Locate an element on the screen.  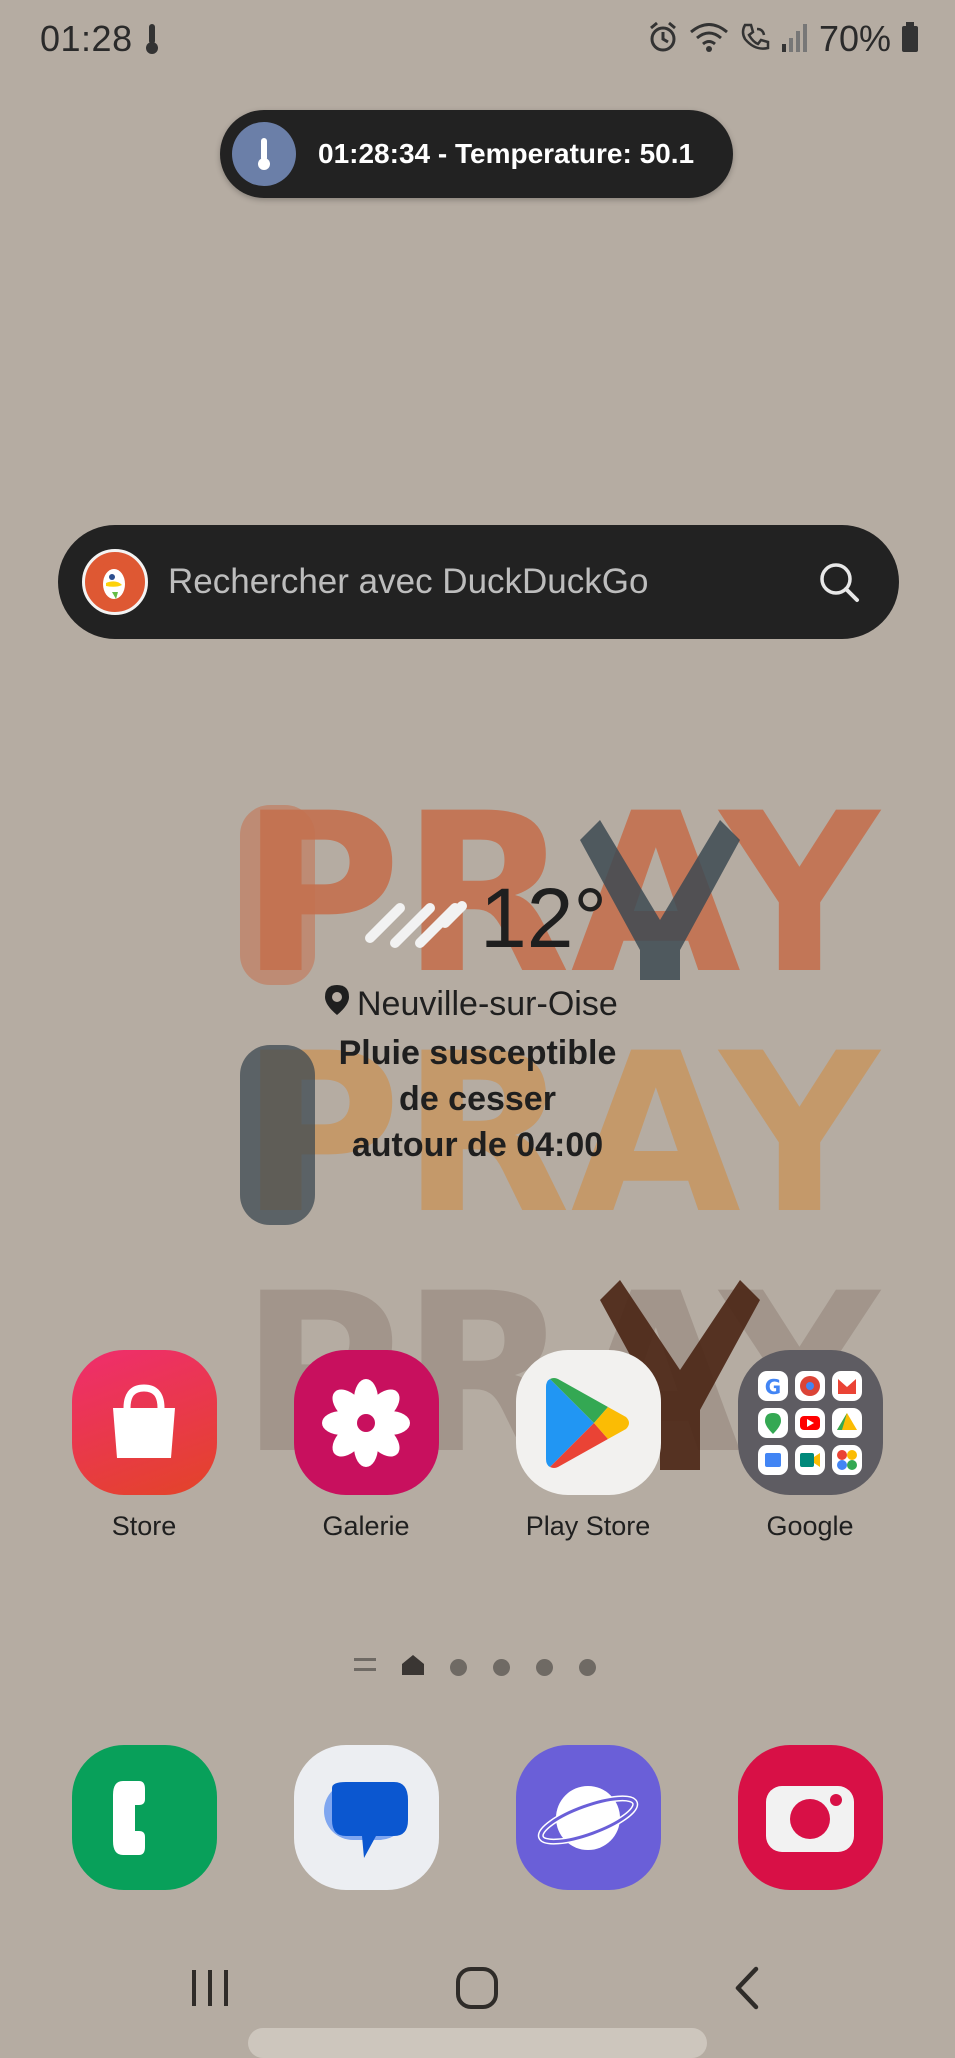
app-store: Store is located at coordinates (144, 1446).